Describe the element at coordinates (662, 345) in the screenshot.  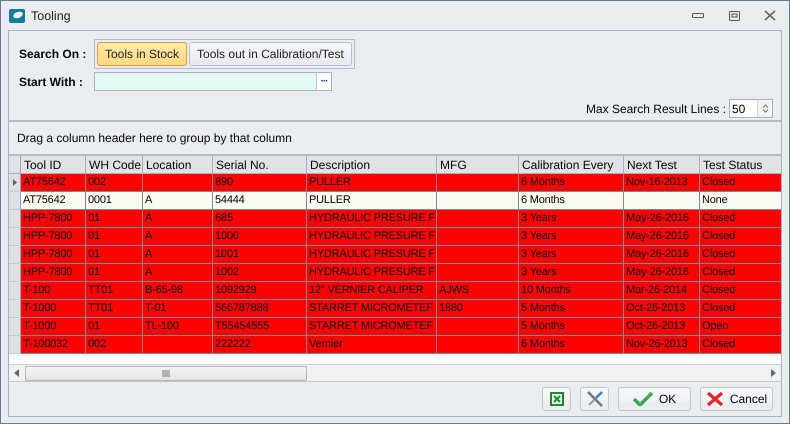
I see `table-cell: Nov-26-2013` at that location.